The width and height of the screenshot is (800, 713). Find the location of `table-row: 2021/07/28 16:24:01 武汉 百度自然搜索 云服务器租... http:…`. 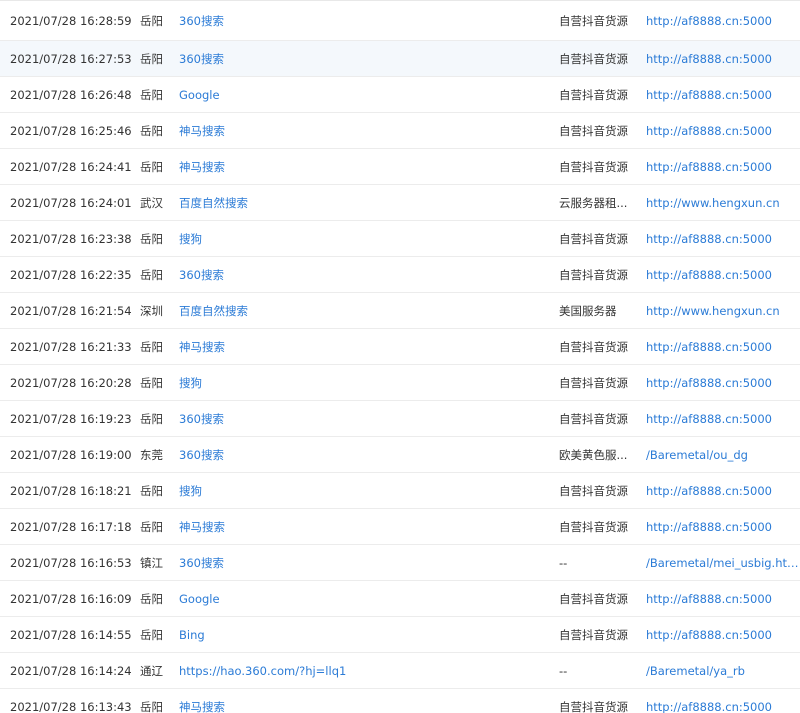

table-row: 2021/07/28 16:24:01 武汉 百度自然搜索 云服务器租... http:… is located at coordinates (400, 203).